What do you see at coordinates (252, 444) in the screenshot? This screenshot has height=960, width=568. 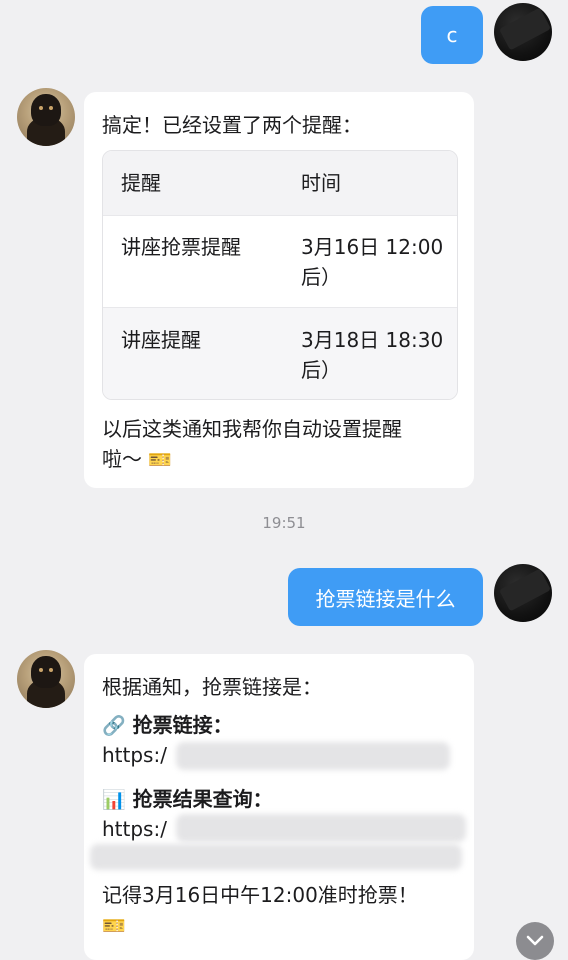 I see `message-outro: 以后这类通知我帮你自动设置提醒 啦～ 🎫` at bounding box center [252, 444].